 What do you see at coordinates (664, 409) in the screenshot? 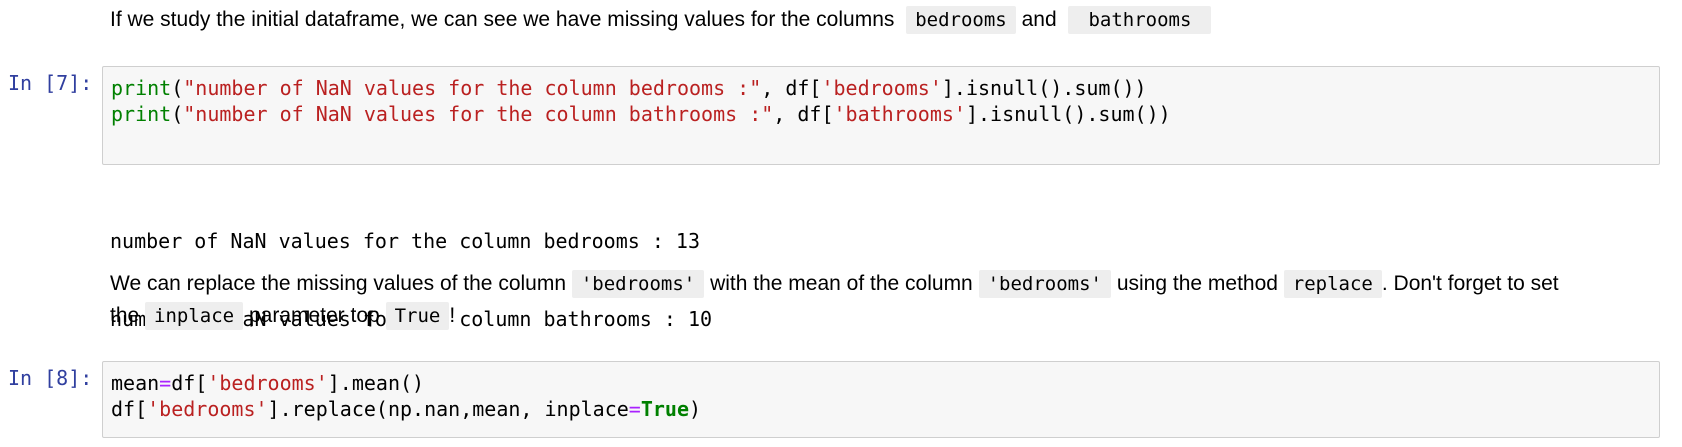
I see `code-keyword-true: True` at bounding box center [664, 409].